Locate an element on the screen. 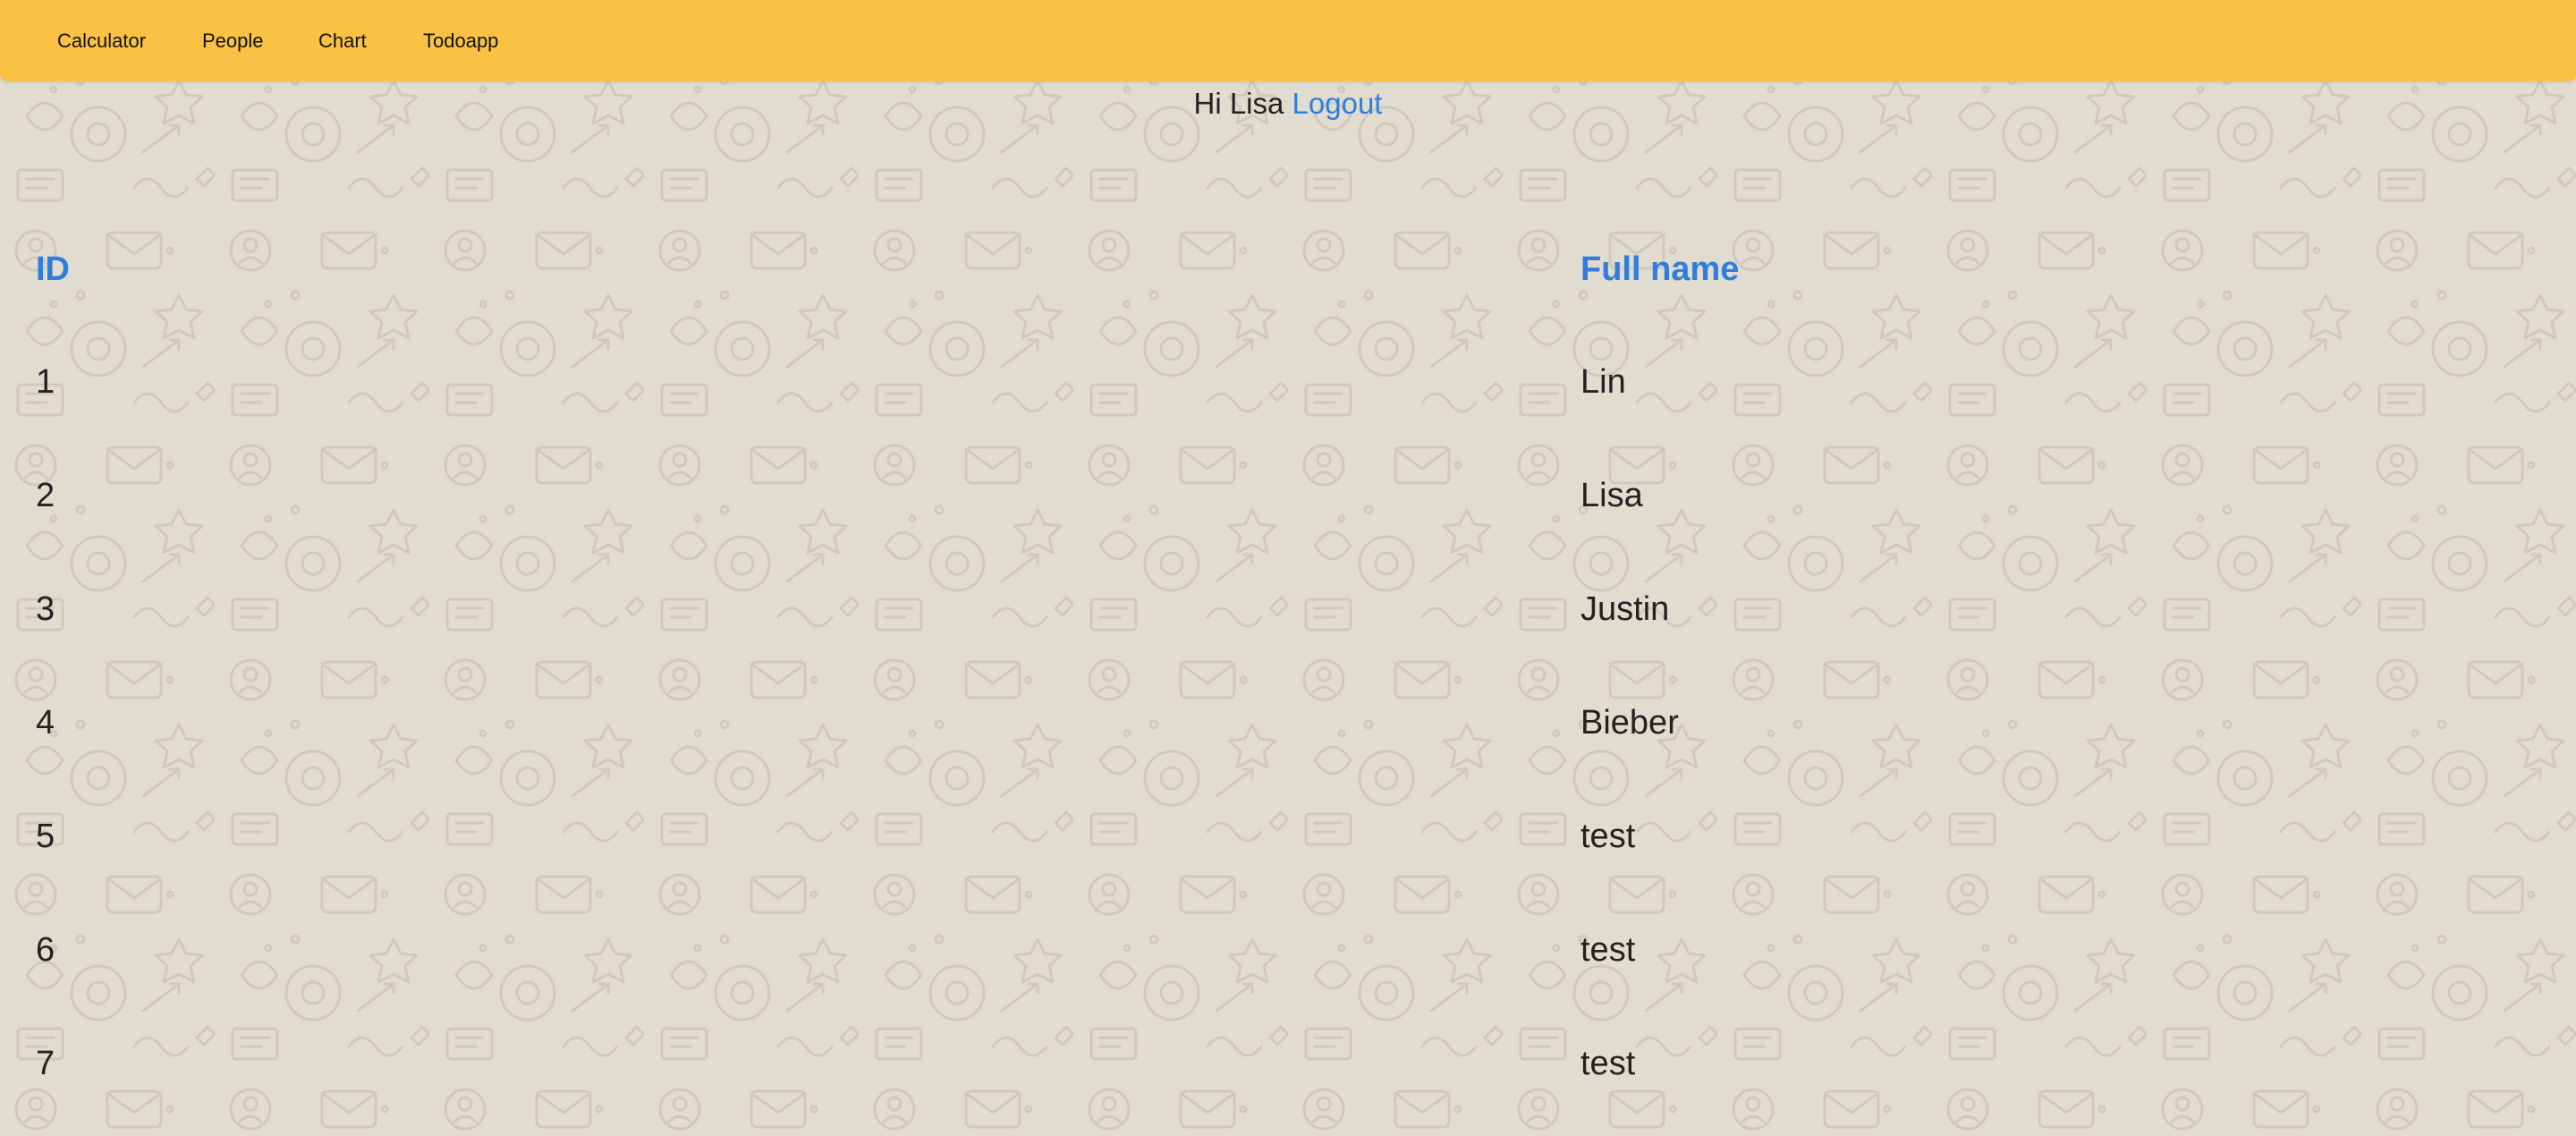  nav-people: People is located at coordinates (233, 40).